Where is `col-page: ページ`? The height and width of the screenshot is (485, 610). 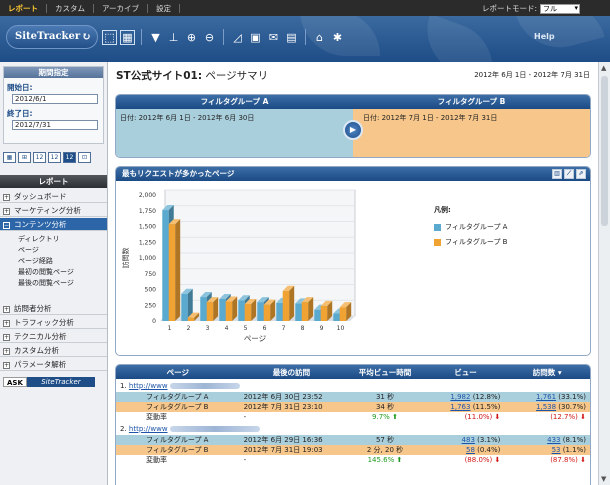 col-page: ページ is located at coordinates (178, 372).